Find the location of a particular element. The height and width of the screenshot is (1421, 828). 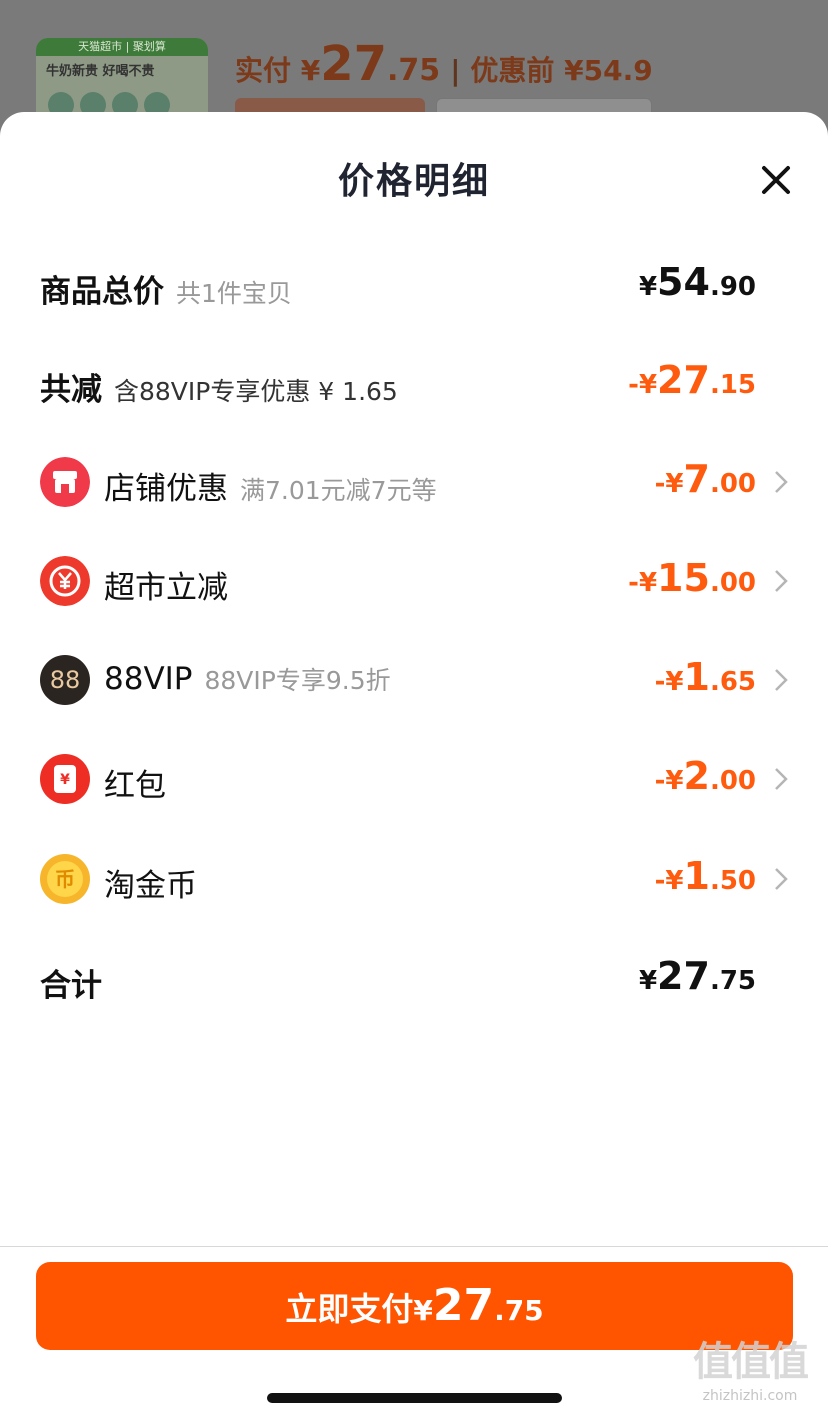

background-price: 实付 ¥27.75 | 优惠前 ¥54.9 is located at coordinates (444, 64).